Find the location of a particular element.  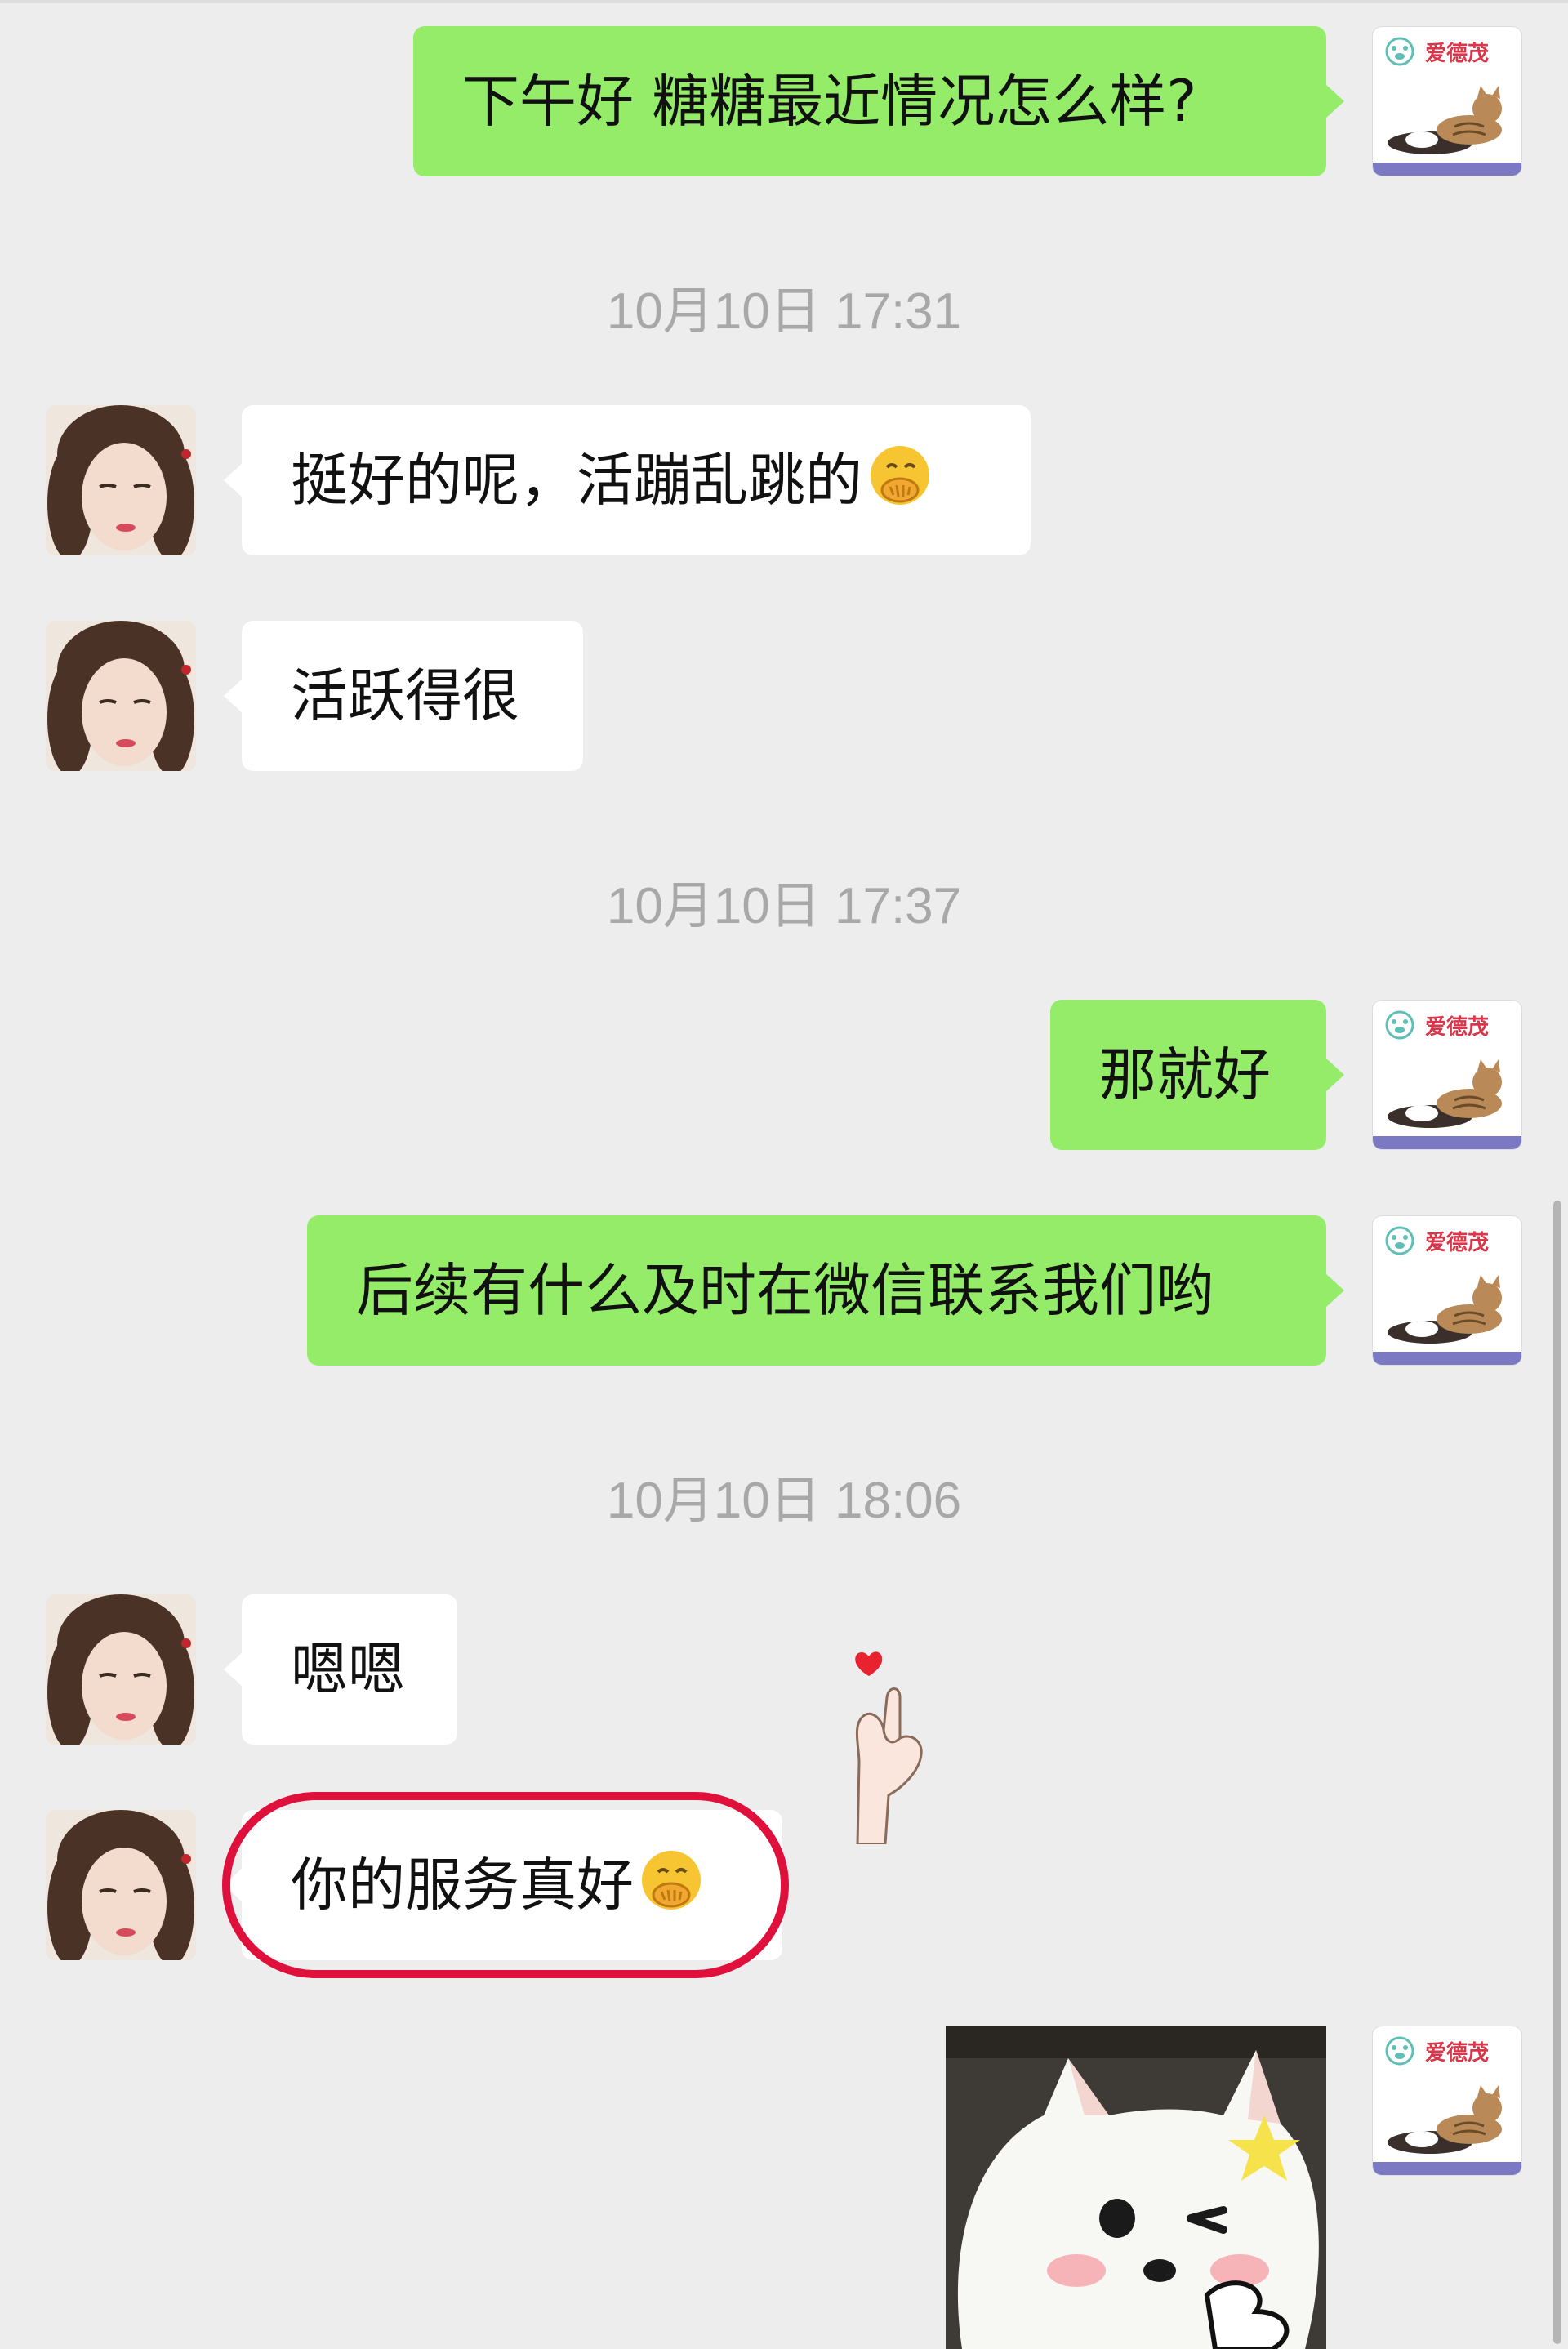

hand-over-mouth-emoji-icon is located at coordinates (900, 476).